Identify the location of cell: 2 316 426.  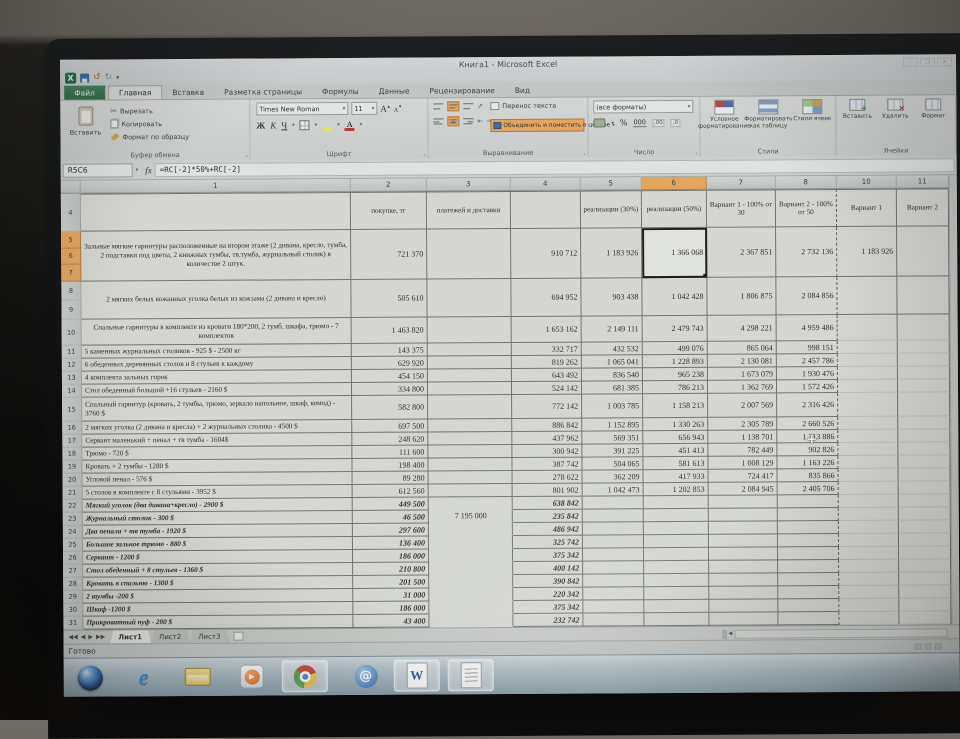
(808, 405).